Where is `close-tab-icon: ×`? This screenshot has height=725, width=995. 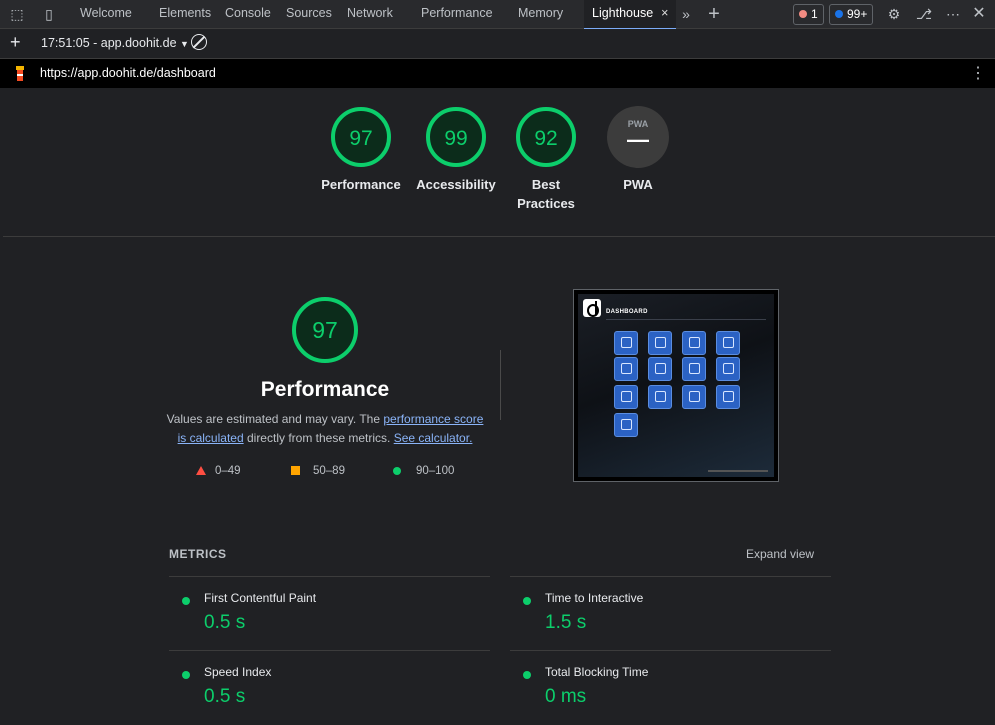
close-tab-icon: × is located at coordinates (664, 13).